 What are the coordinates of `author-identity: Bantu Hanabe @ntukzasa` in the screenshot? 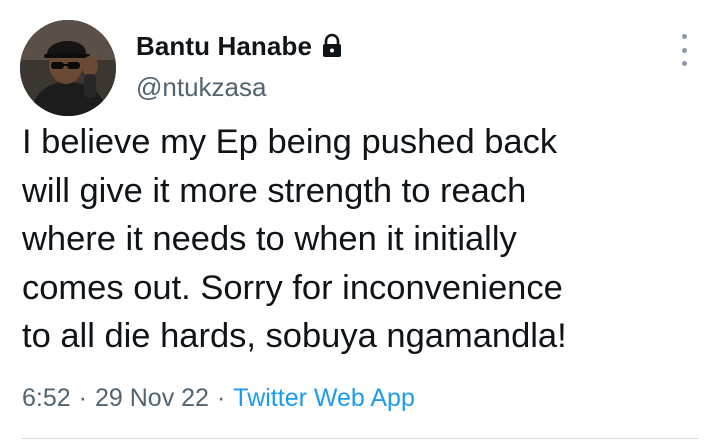 It's located at (240, 64).